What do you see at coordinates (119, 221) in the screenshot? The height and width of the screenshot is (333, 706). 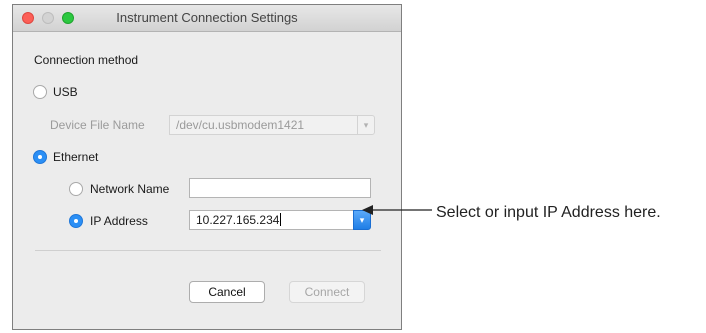 I see `ip-address-label: IP Address` at bounding box center [119, 221].